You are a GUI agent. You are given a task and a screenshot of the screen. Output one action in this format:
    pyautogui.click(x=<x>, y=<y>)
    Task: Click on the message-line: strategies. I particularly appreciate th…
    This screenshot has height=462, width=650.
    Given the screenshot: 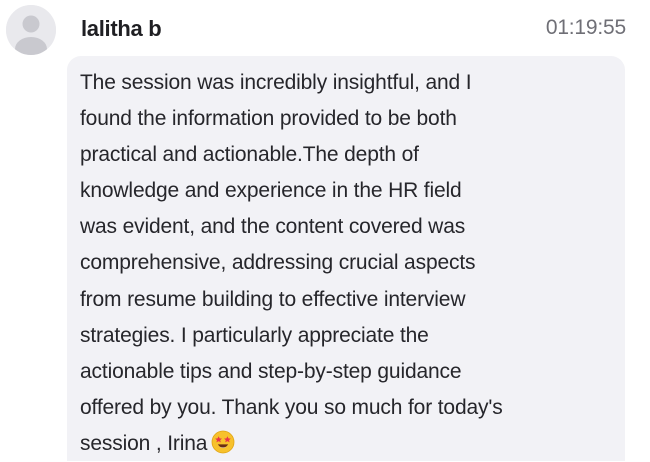 What is the action you would take?
    pyautogui.click(x=254, y=335)
    